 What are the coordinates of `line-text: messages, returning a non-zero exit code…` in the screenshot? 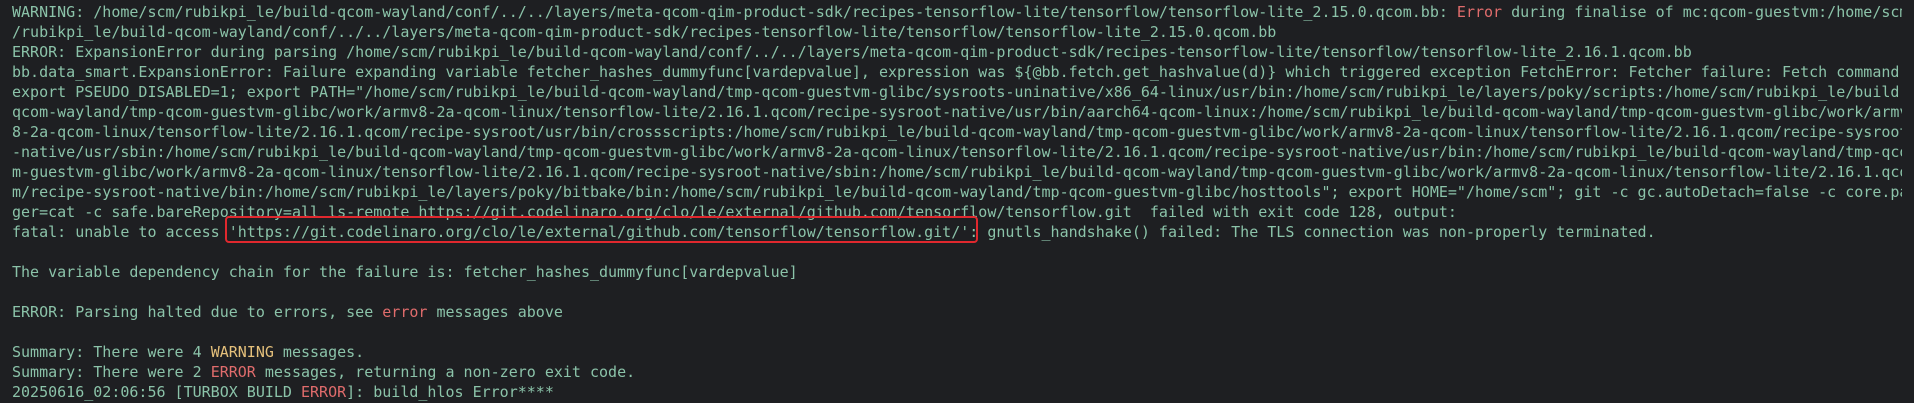 It's located at (445, 372).